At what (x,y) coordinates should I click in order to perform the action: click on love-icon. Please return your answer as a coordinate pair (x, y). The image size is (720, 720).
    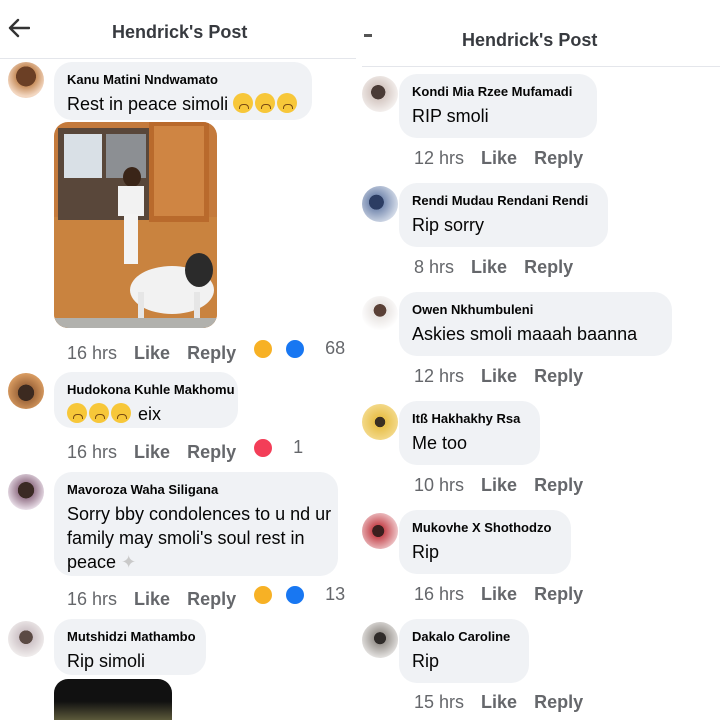
    Looking at the image, I should click on (263, 447).